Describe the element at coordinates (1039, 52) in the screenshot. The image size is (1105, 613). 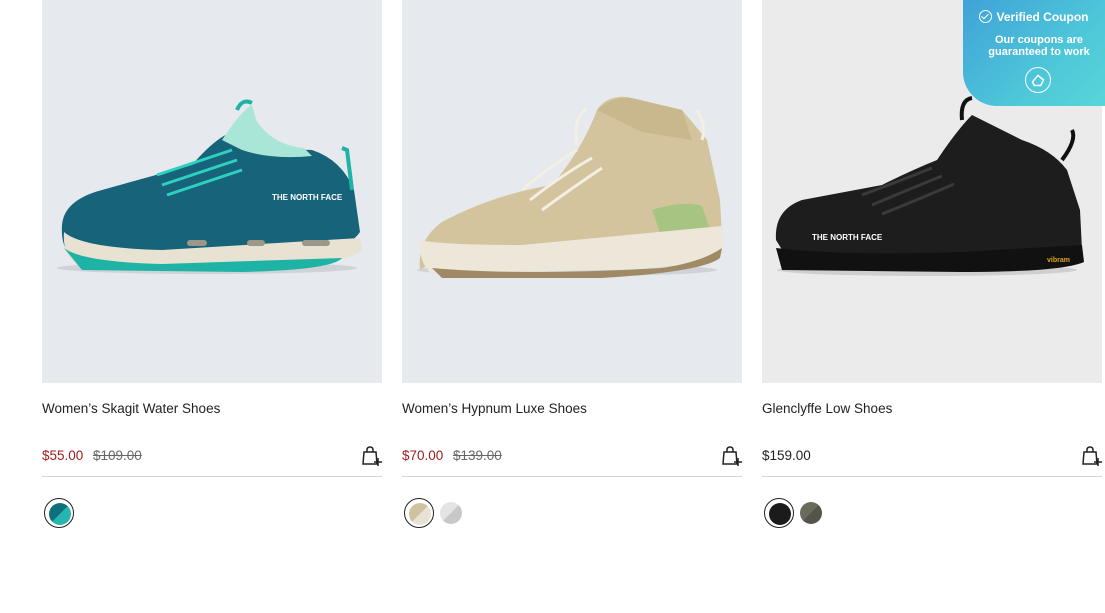
I see `coupon-subtitle-line2: guaranteed to work` at that location.